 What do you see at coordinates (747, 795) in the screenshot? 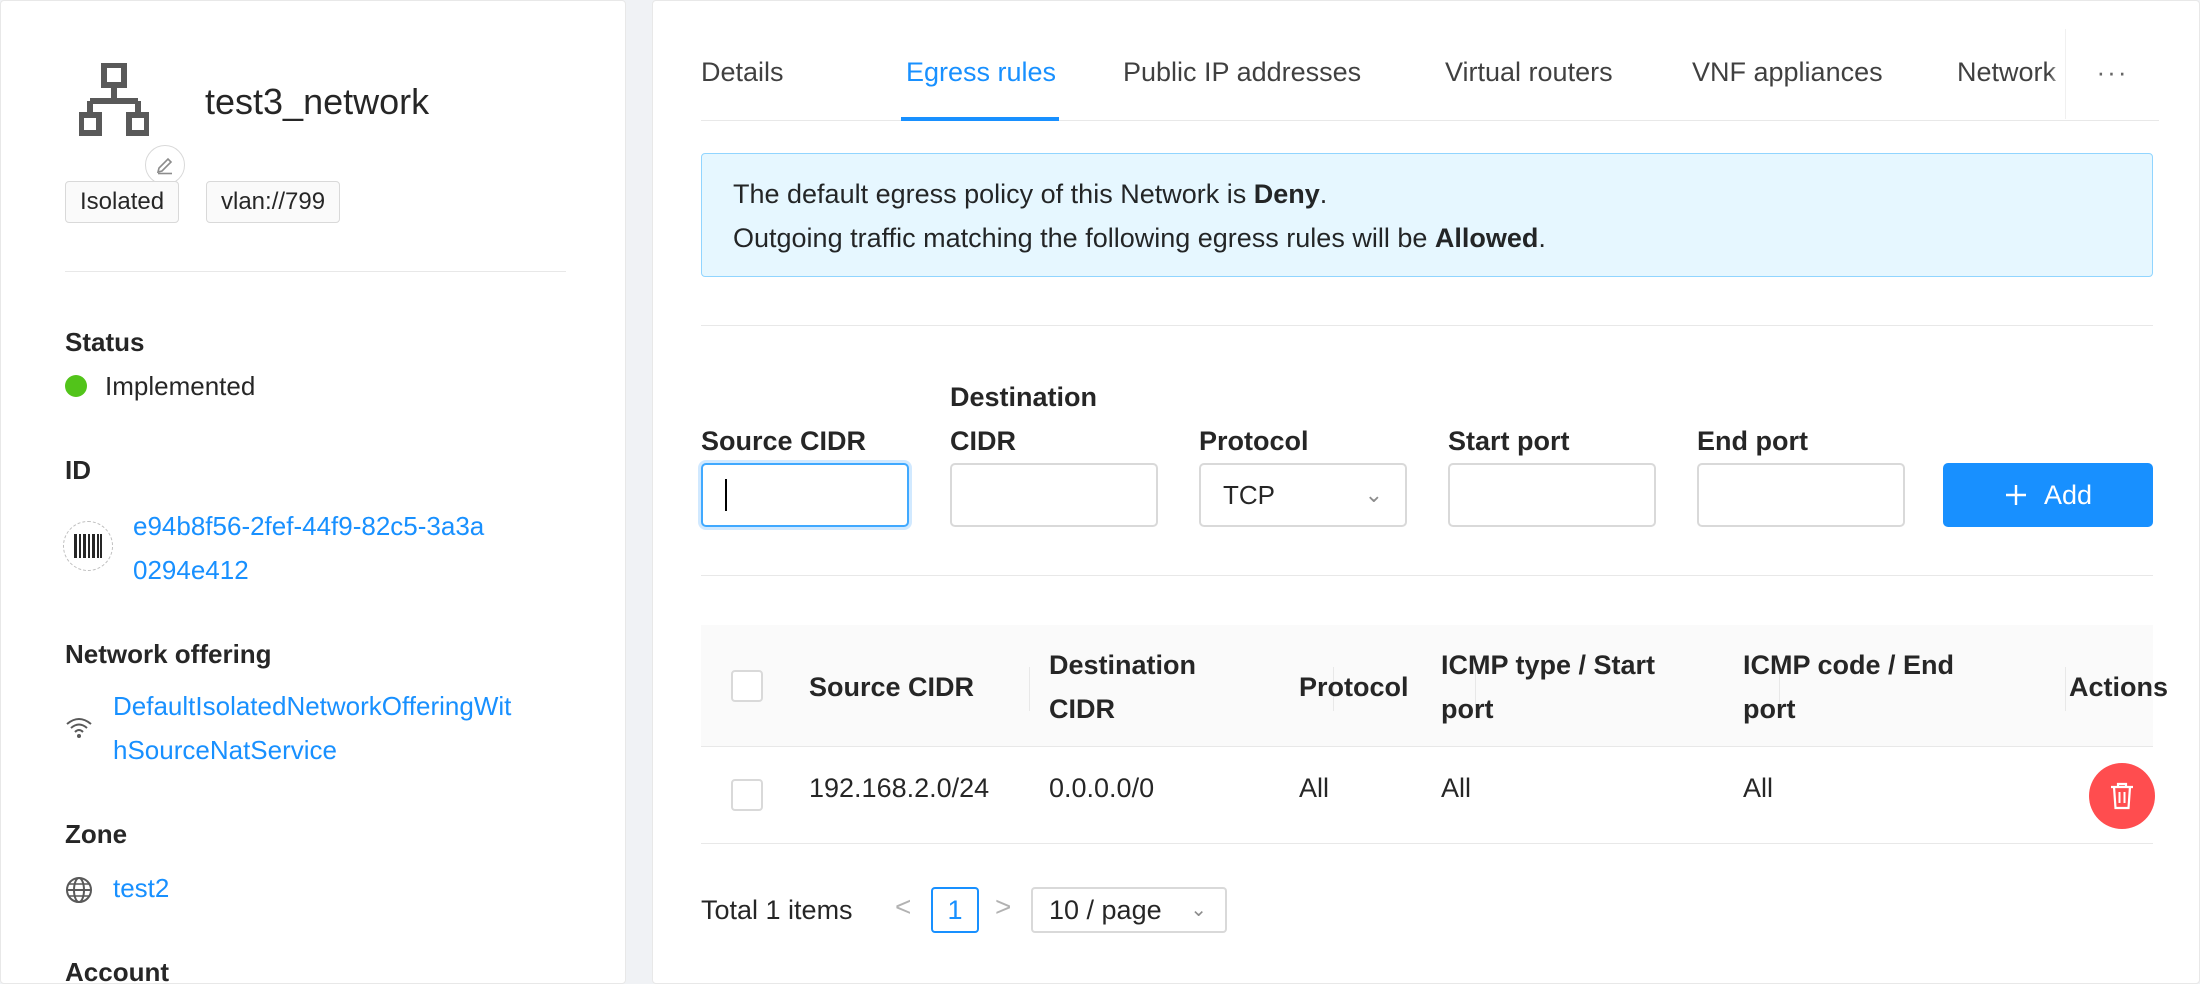
I see `row-checkbox` at bounding box center [747, 795].